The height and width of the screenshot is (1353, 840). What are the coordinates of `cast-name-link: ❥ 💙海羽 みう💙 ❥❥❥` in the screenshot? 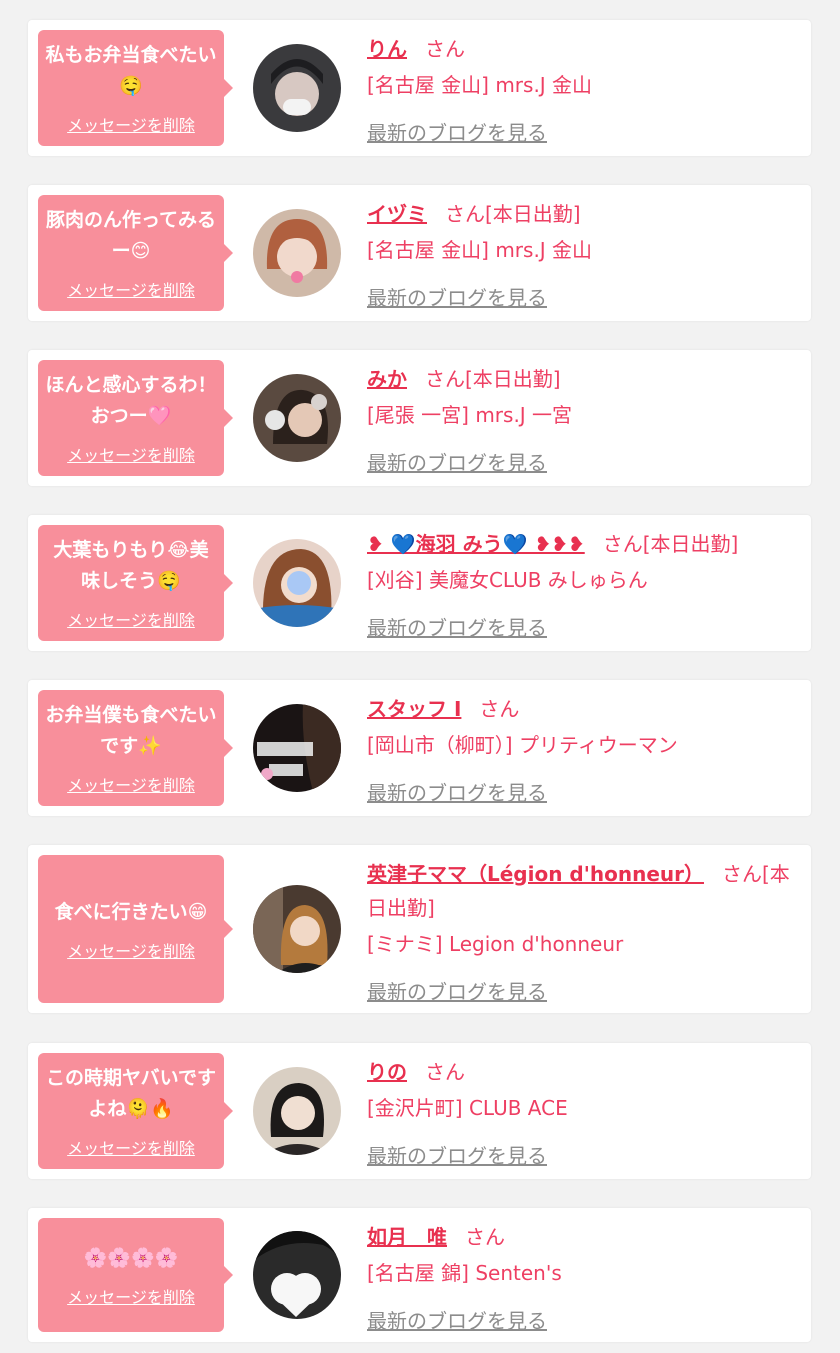 It's located at (476, 544).